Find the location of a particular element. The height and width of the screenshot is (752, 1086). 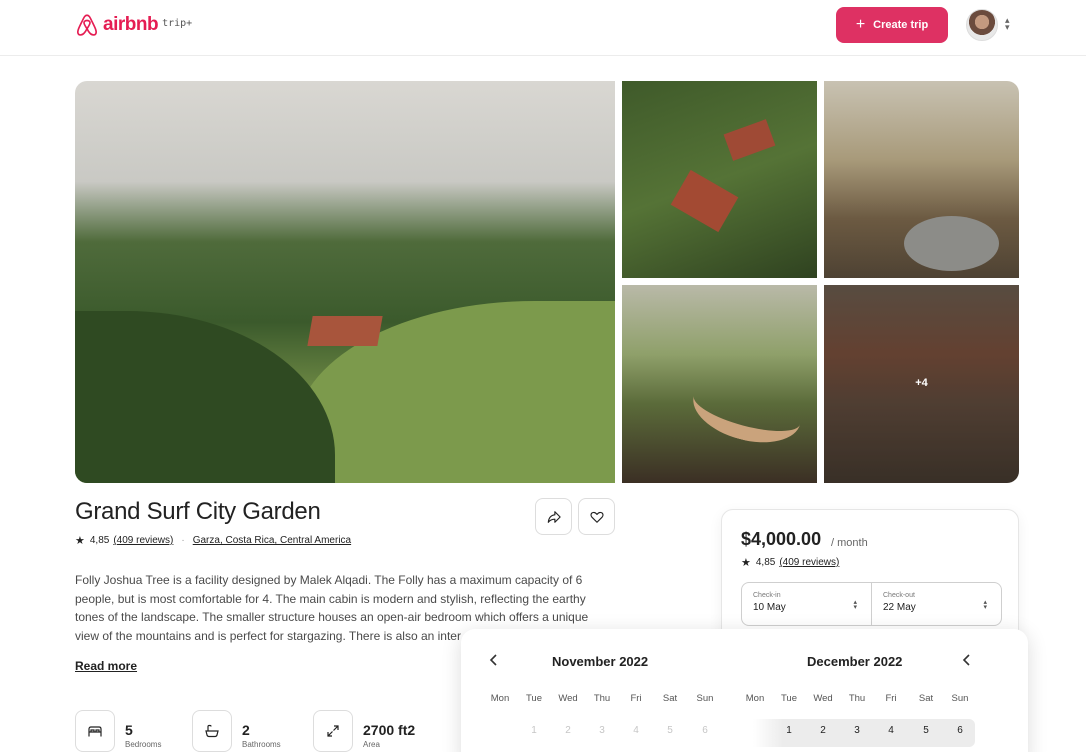

share-icon is located at coordinates (554, 516).